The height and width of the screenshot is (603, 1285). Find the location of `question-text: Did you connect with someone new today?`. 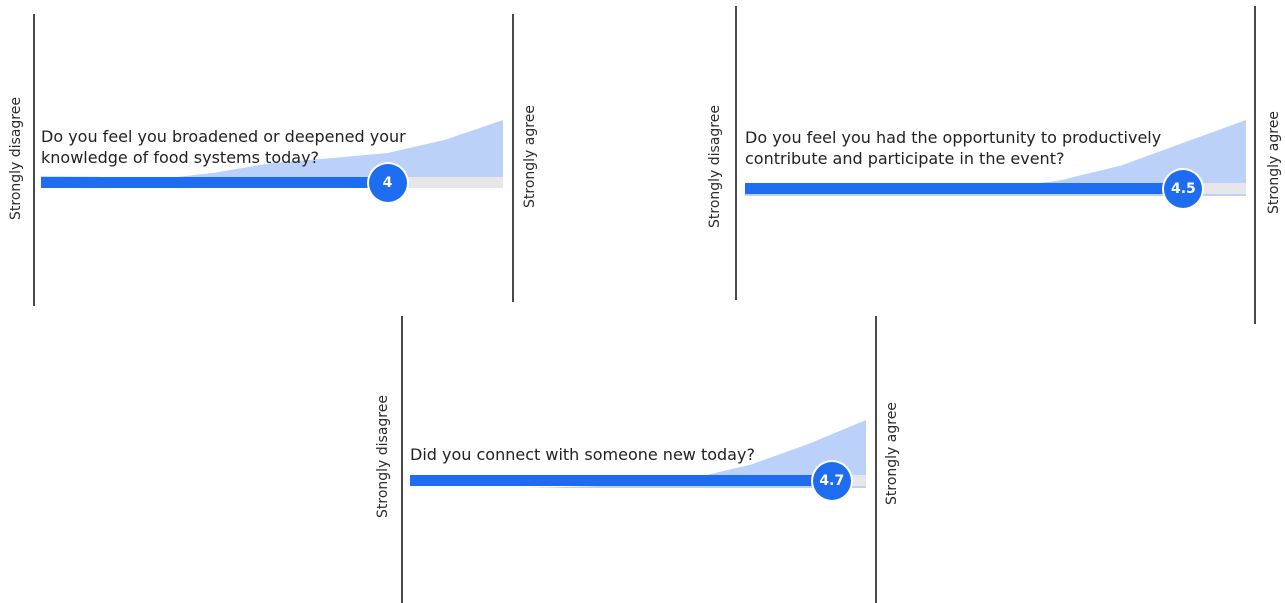

question-text: Did you connect with someone new today? is located at coordinates (582, 454).